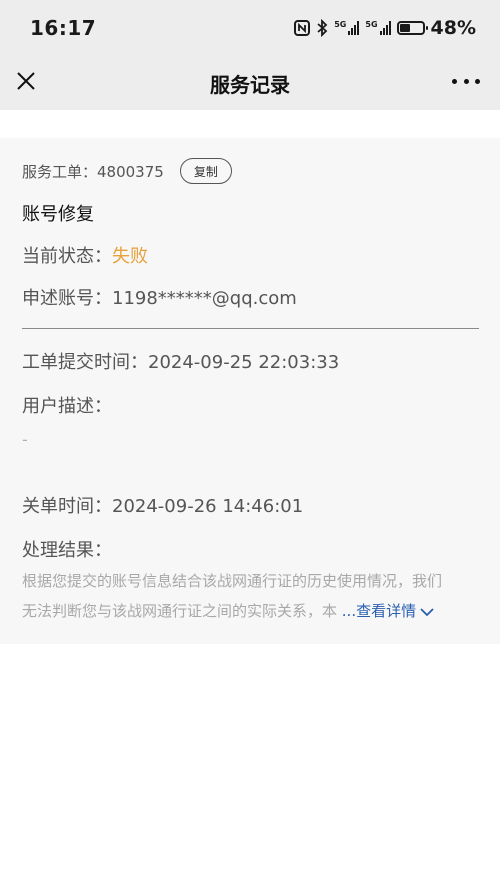  I want to click on battery-level, so click(405, 28).